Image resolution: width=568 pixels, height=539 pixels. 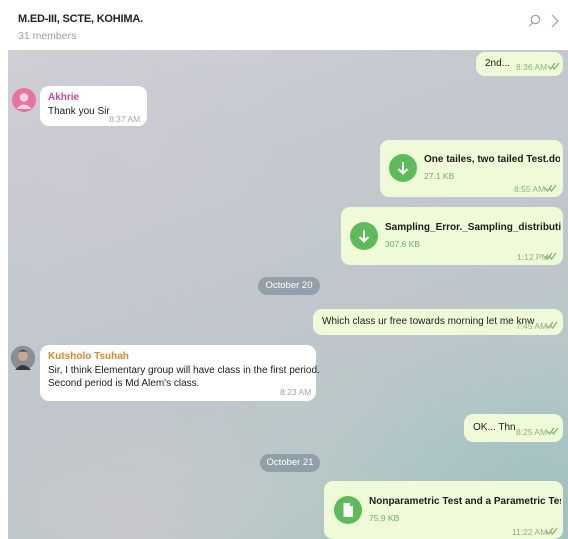 I want to click on message-time: 8:23 AM, so click(x=296, y=392).